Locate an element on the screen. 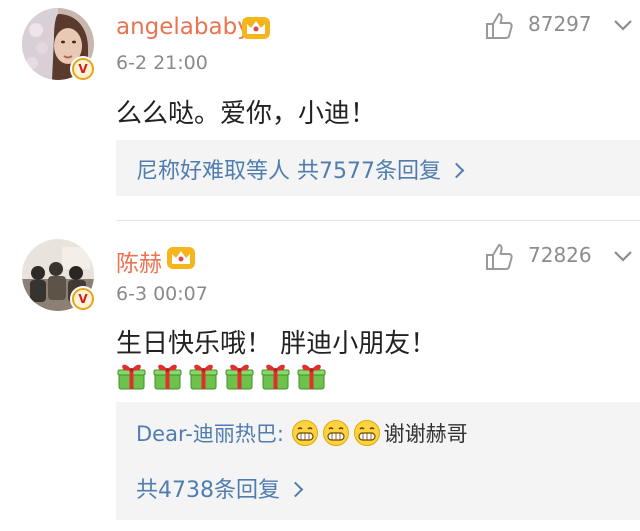  comment-text: 生日快乐哦！ 胖迪小朋友！ is located at coordinates (276, 344).